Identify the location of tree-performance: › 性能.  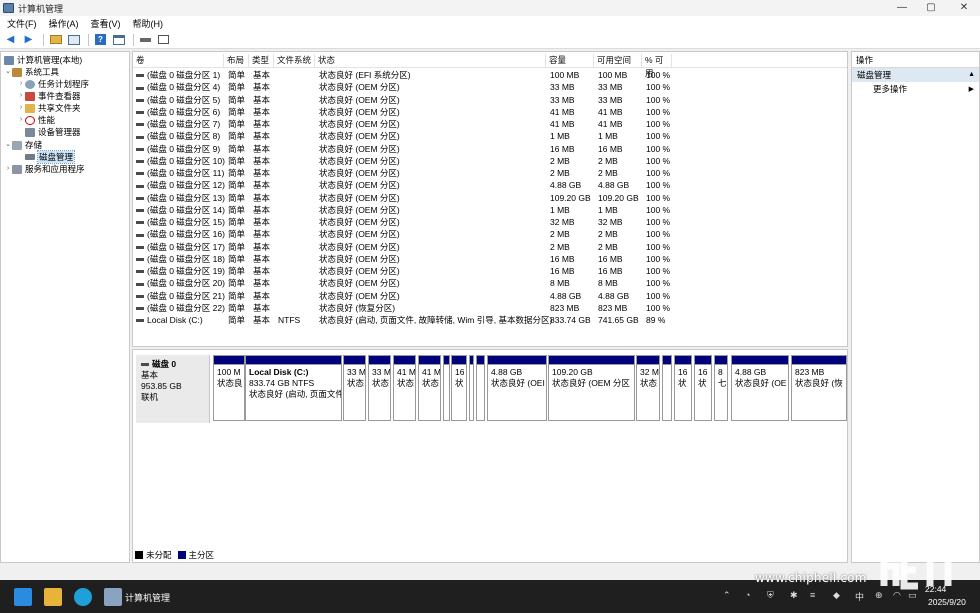
(36, 120).